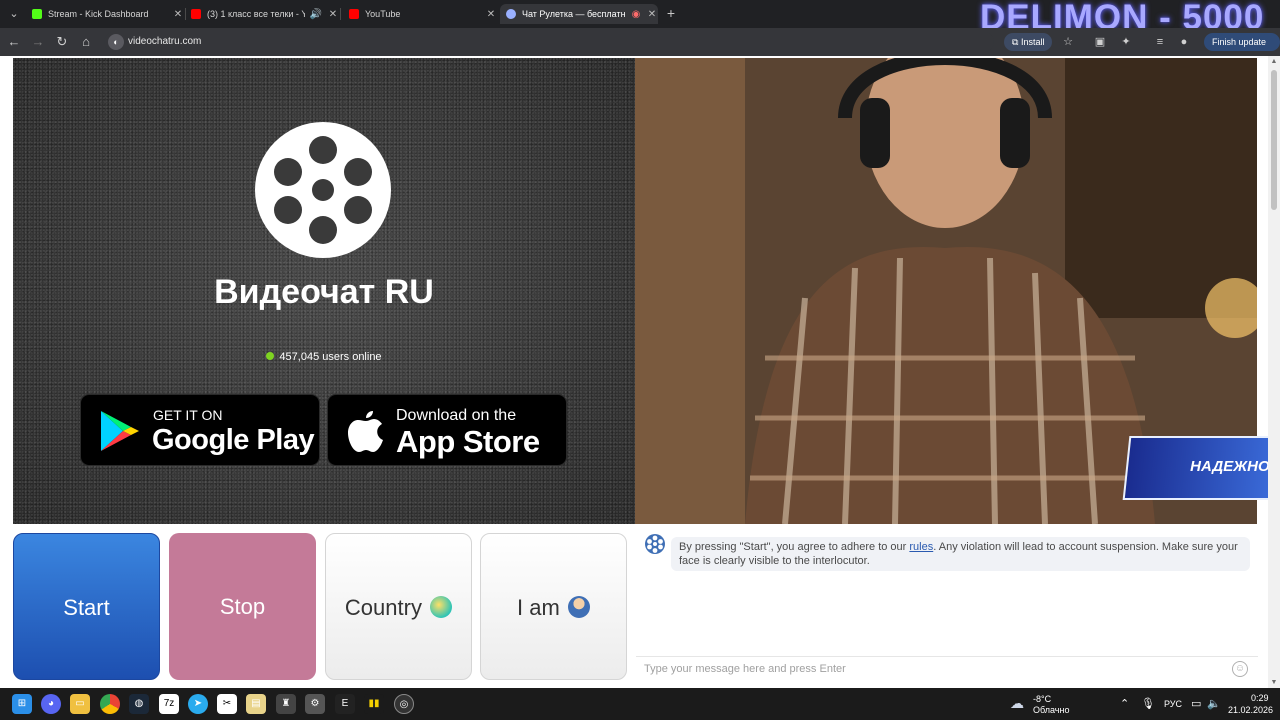 The image size is (1280, 720). I want to click on google-play-icon, so click(120, 431).